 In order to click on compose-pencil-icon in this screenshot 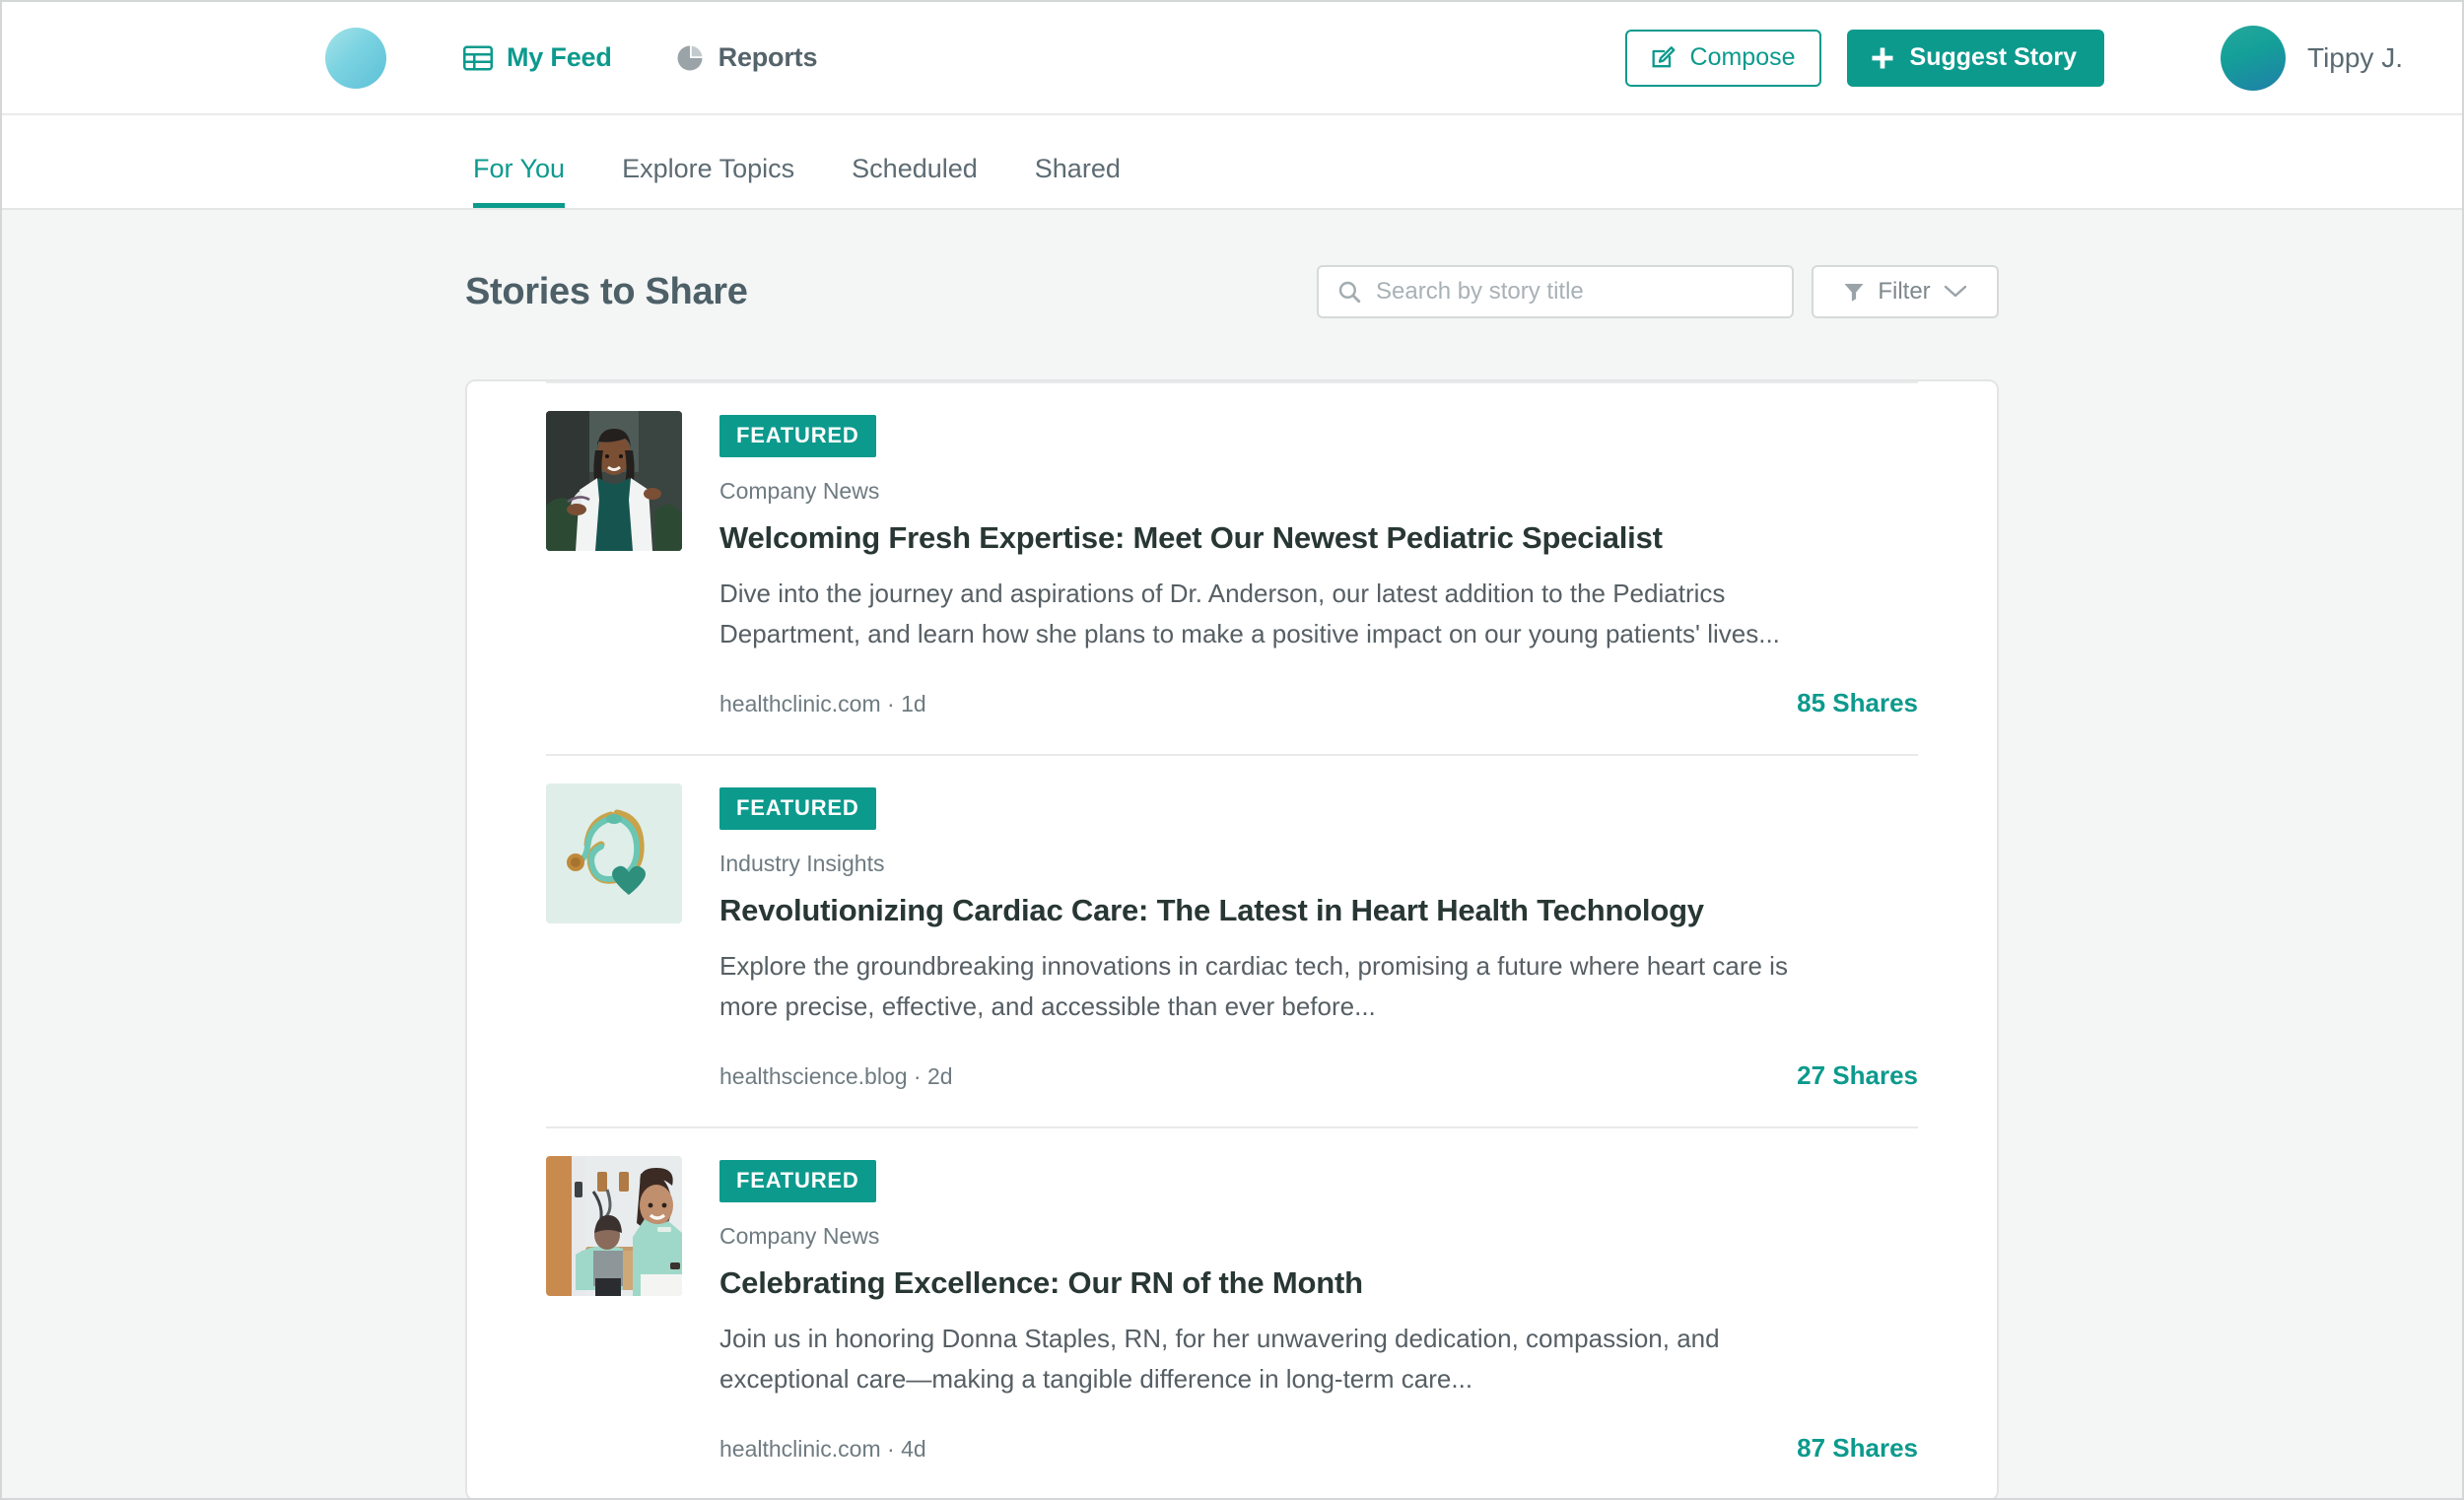, I will do `click(1663, 58)`.